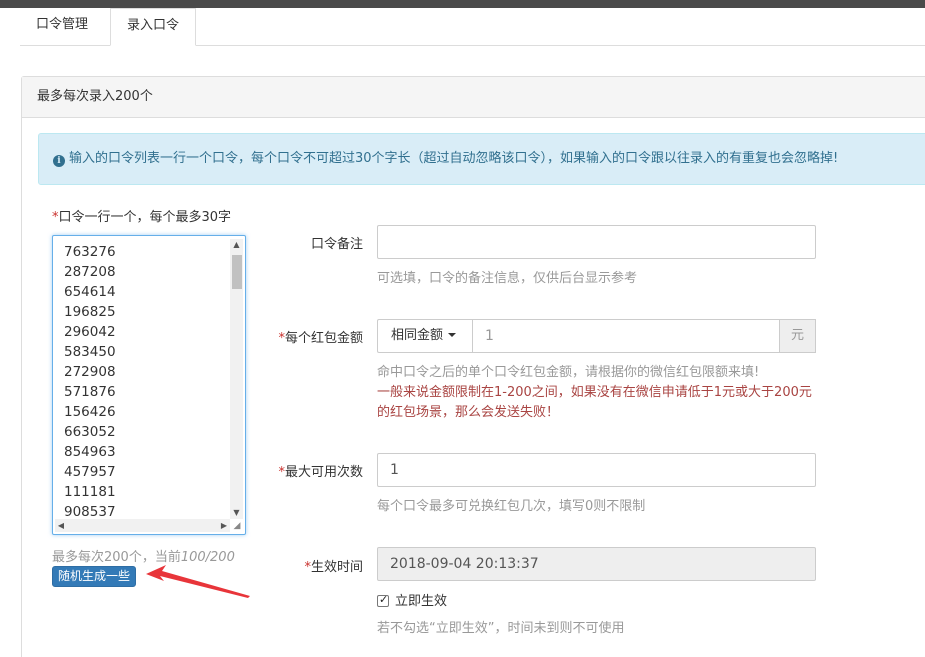 The height and width of the screenshot is (657, 925). What do you see at coordinates (61, 525) in the screenshot?
I see `scroll-left-icon: ◀` at bounding box center [61, 525].